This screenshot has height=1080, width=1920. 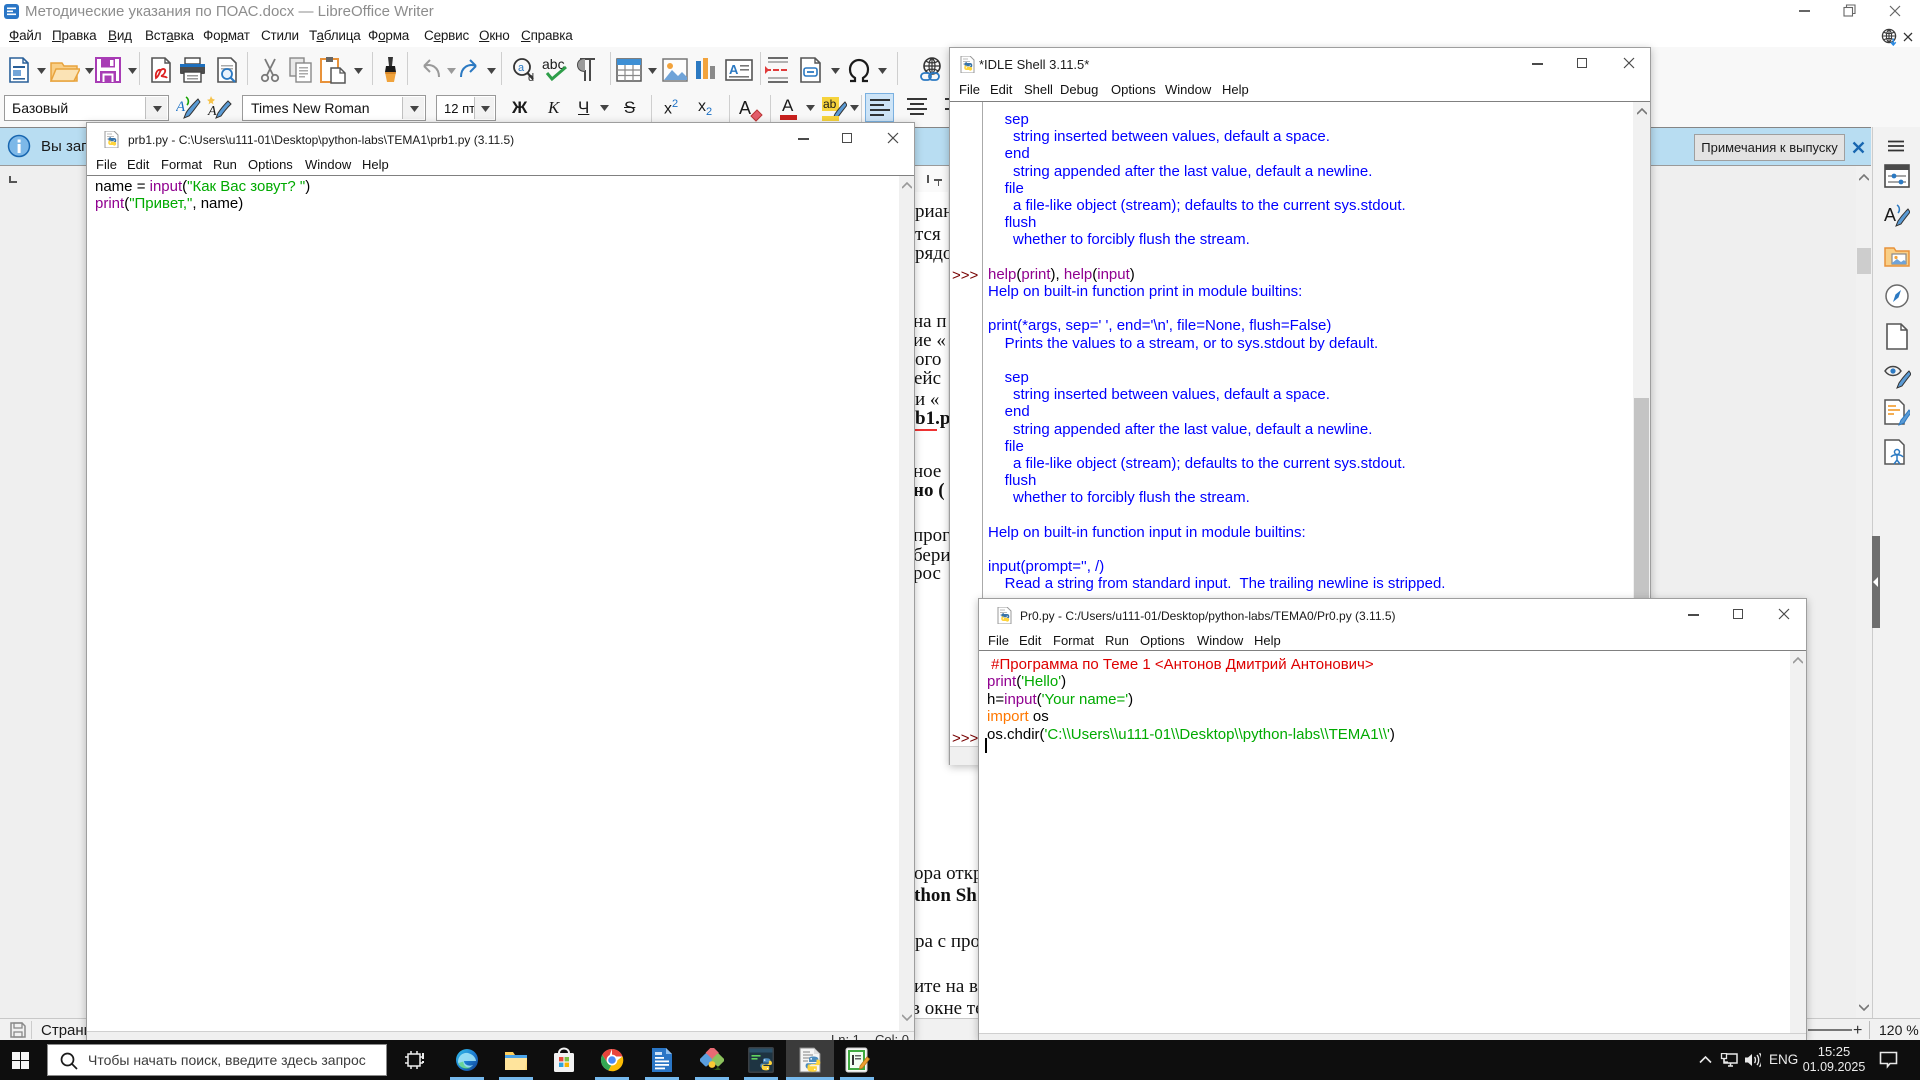 What do you see at coordinates (830, 104) in the screenshot?
I see `svg-text: ab` at bounding box center [830, 104].